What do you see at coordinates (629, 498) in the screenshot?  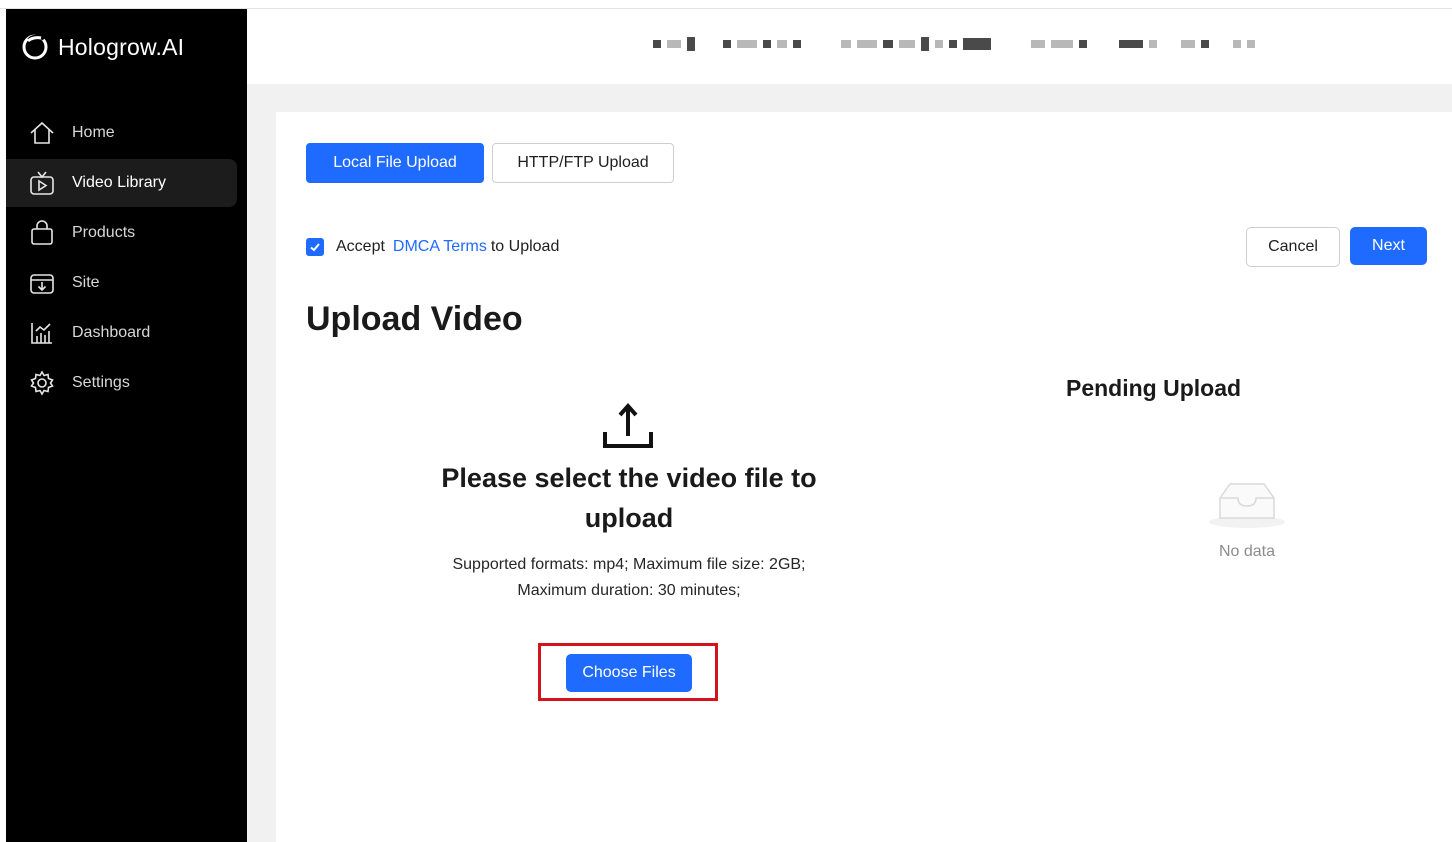 I see `upload-heading: Please select the video file to upload` at bounding box center [629, 498].